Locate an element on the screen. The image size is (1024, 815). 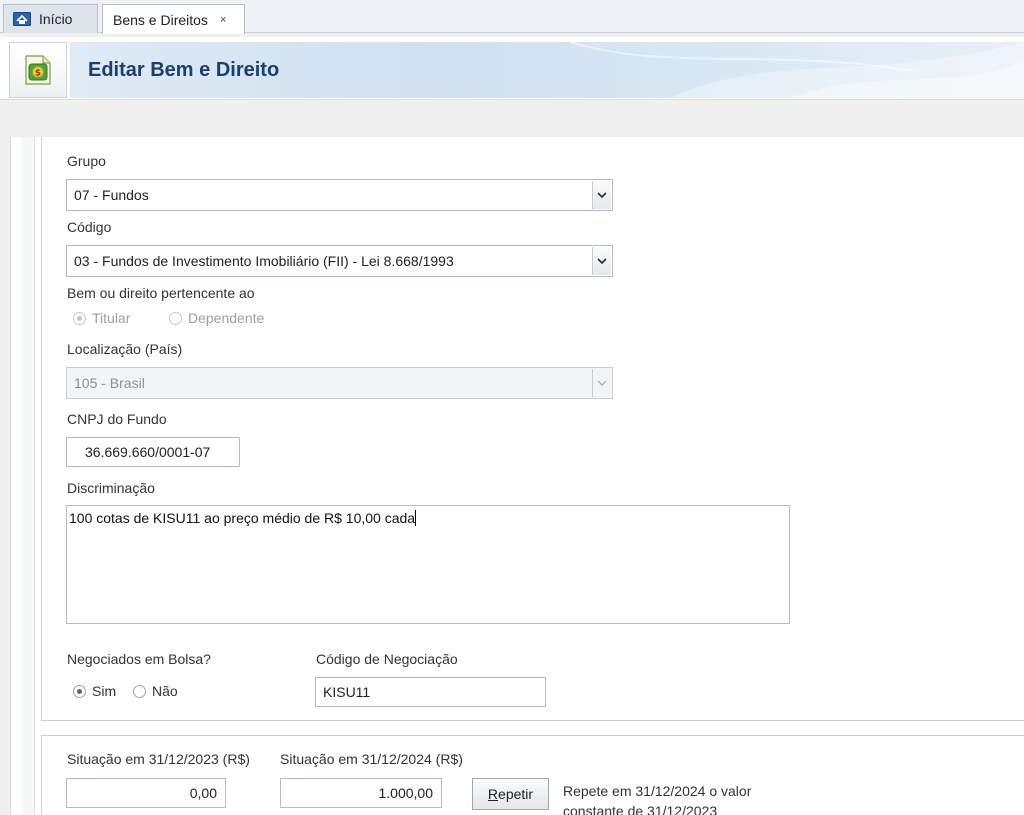
situacao-2024-value: 1.000,00 is located at coordinates (406, 793).